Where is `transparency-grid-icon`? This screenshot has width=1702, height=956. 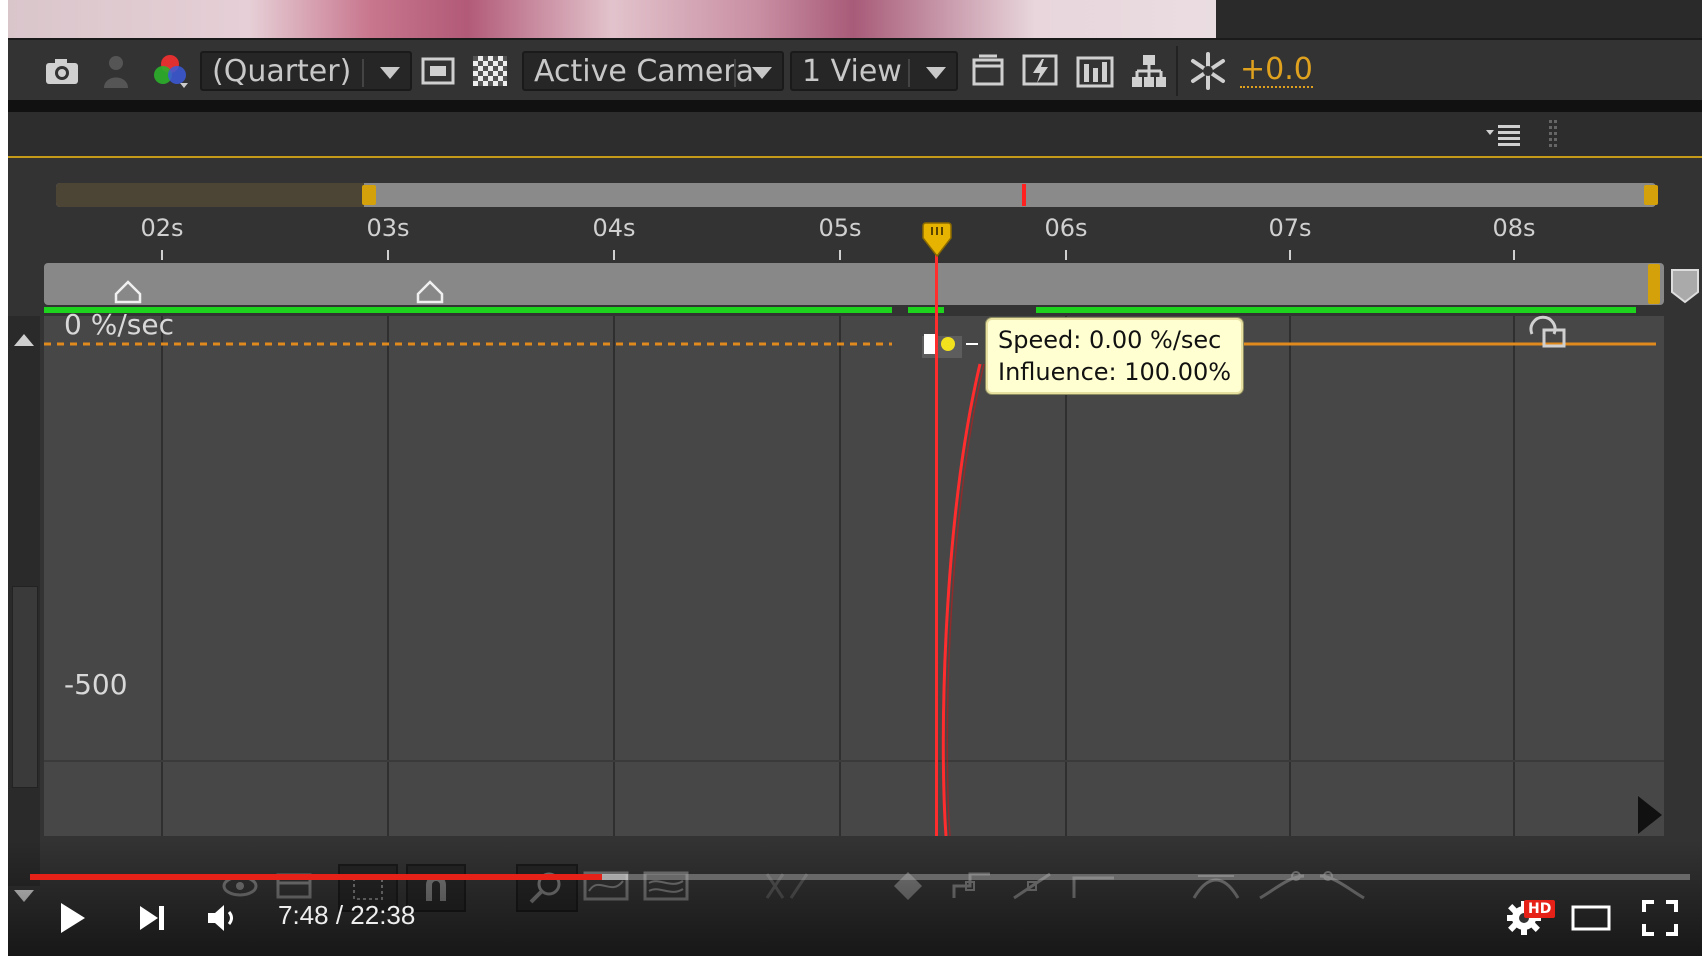 transparency-grid-icon is located at coordinates (490, 71).